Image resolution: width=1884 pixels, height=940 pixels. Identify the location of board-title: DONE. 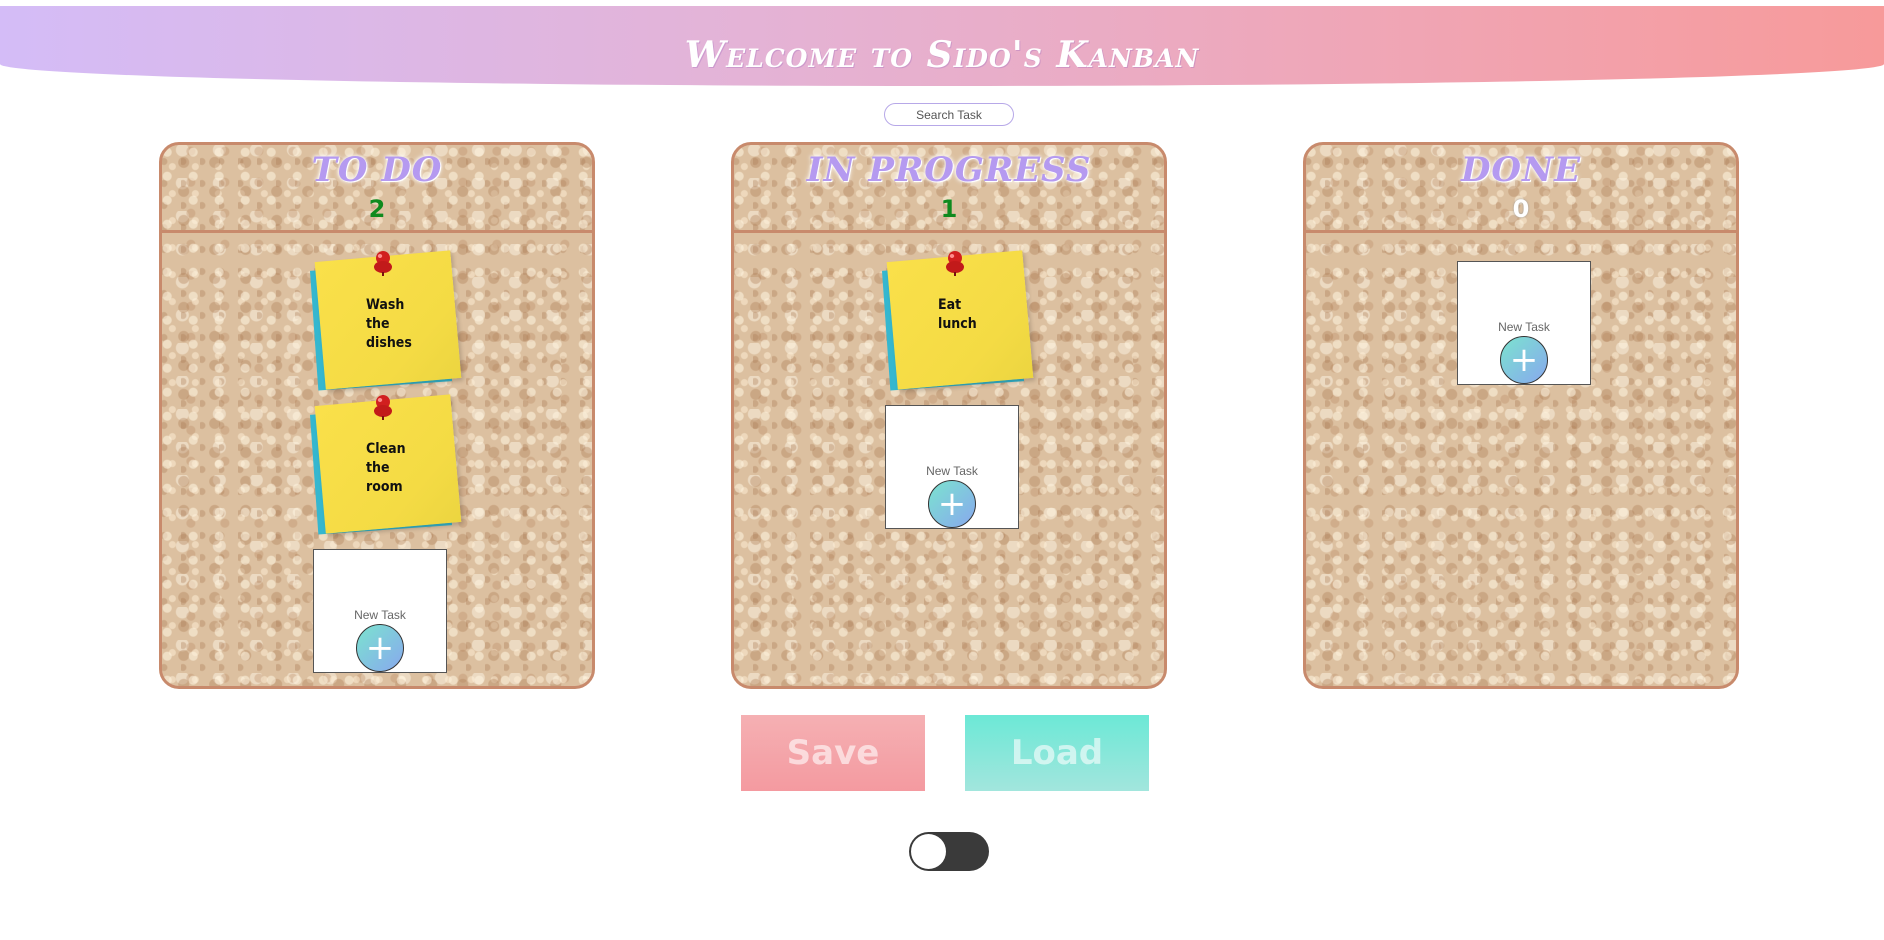
(1521, 170).